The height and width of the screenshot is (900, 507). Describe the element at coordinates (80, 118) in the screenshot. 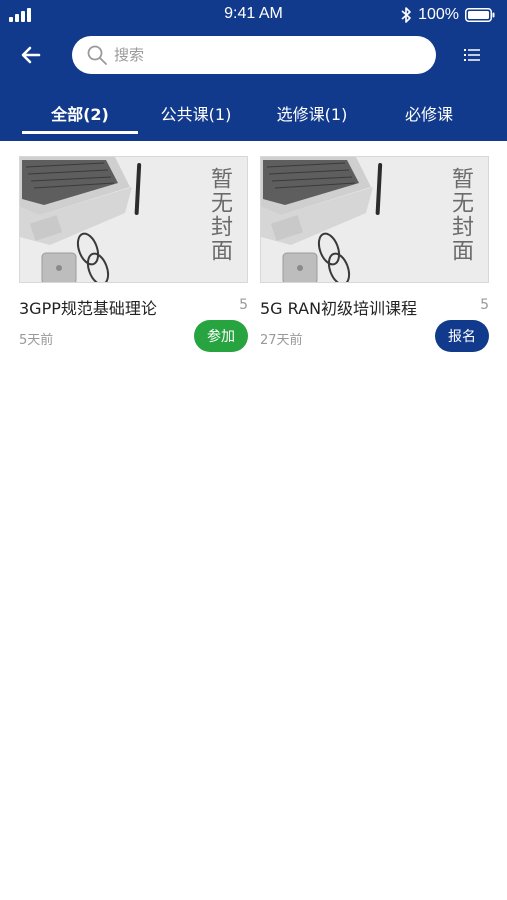

I see `tab-all: 全部(2)` at that location.